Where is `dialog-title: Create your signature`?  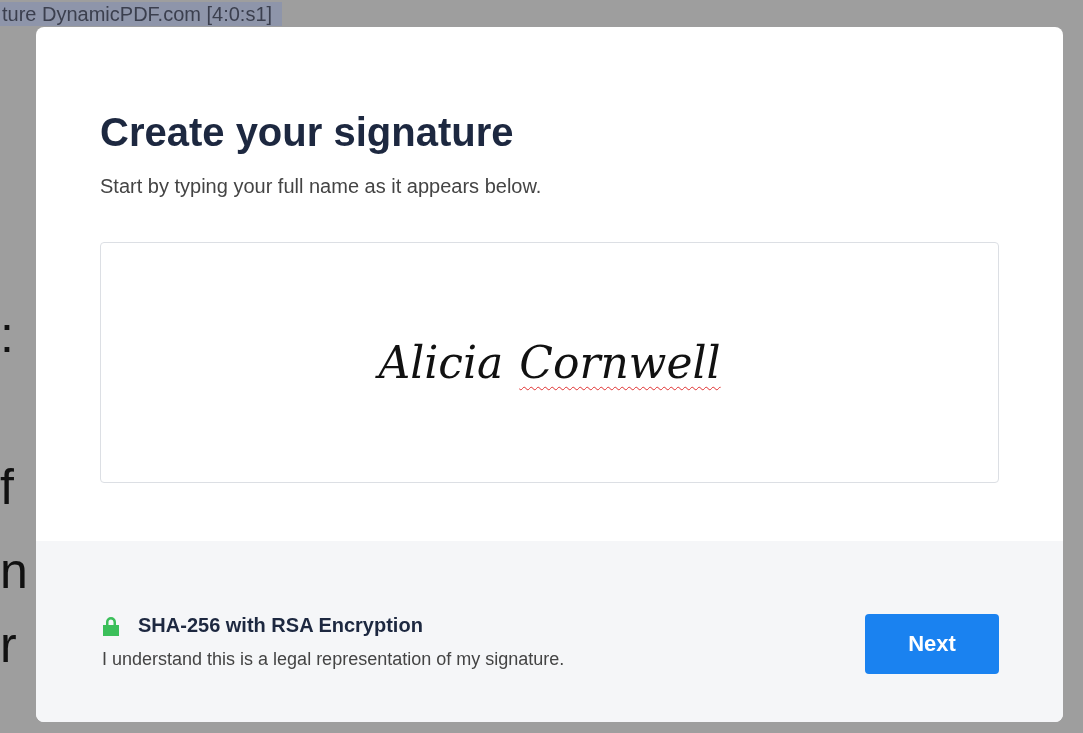
dialog-title: Create your signature is located at coordinates (307, 132).